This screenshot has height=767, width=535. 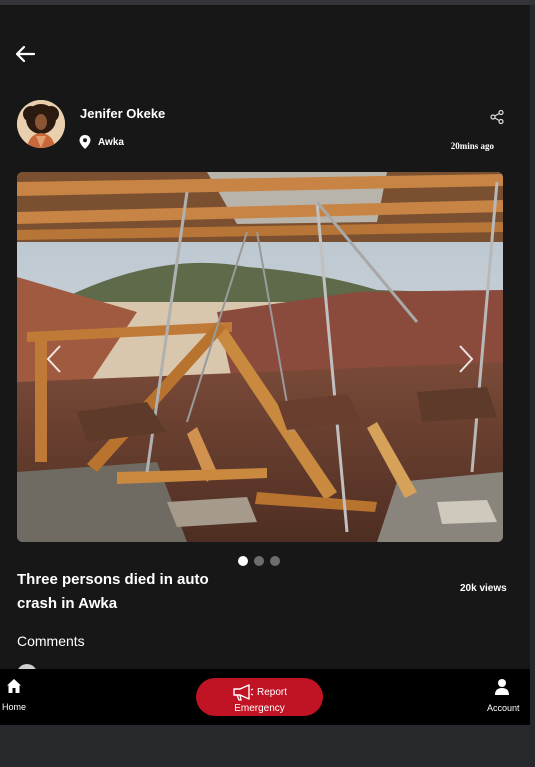 What do you see at coordinates (14, 686) in the screenshot?
I see `home-icon` at bounding box center [14, 686].